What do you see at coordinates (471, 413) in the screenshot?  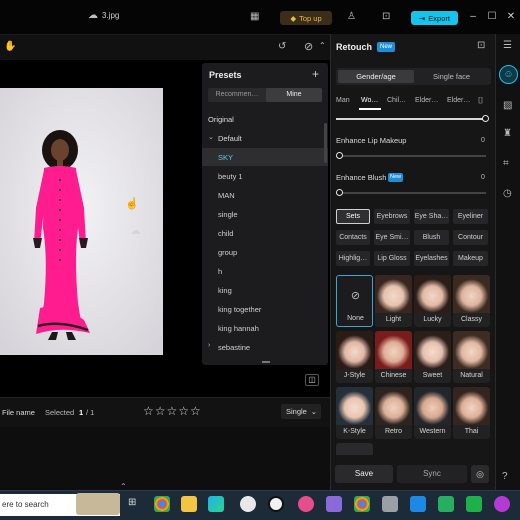 I see `style-thai: Thai` at bounding box center [471, 413].